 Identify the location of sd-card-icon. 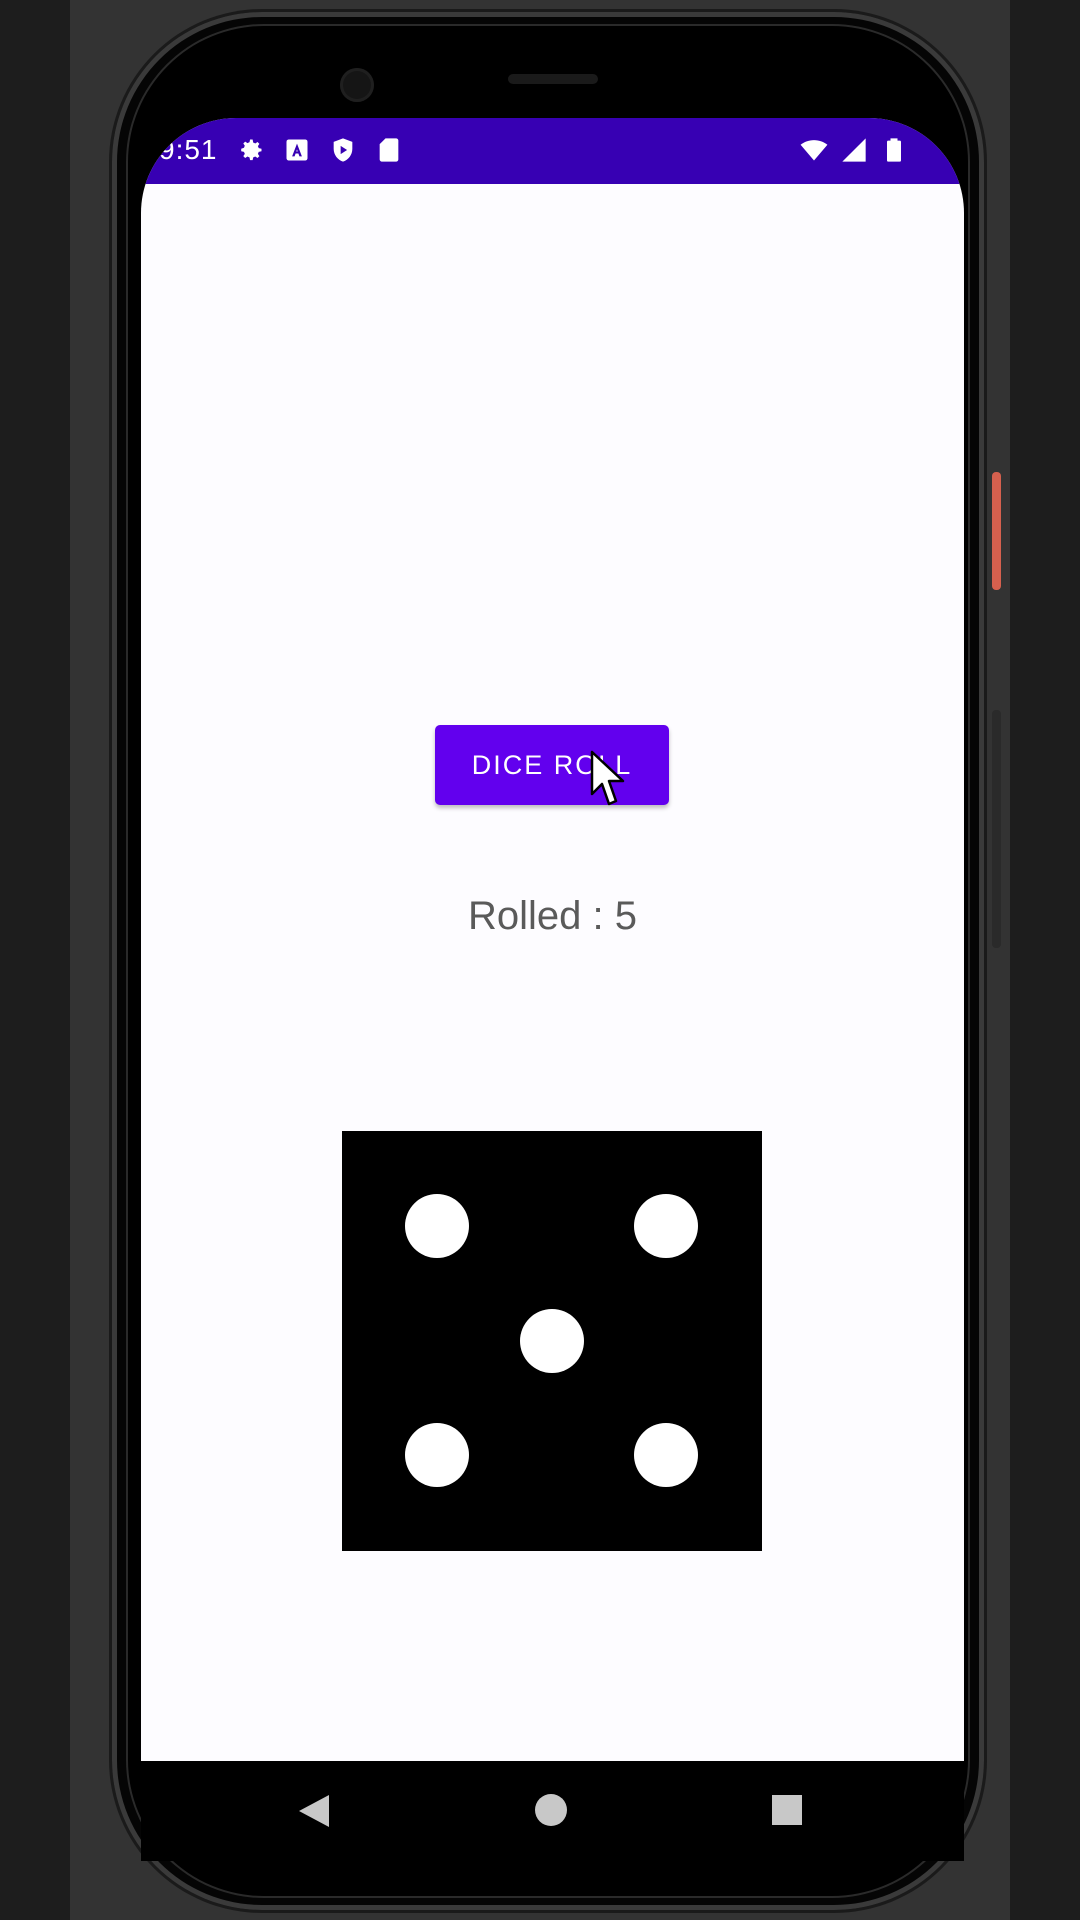
(389, 150).